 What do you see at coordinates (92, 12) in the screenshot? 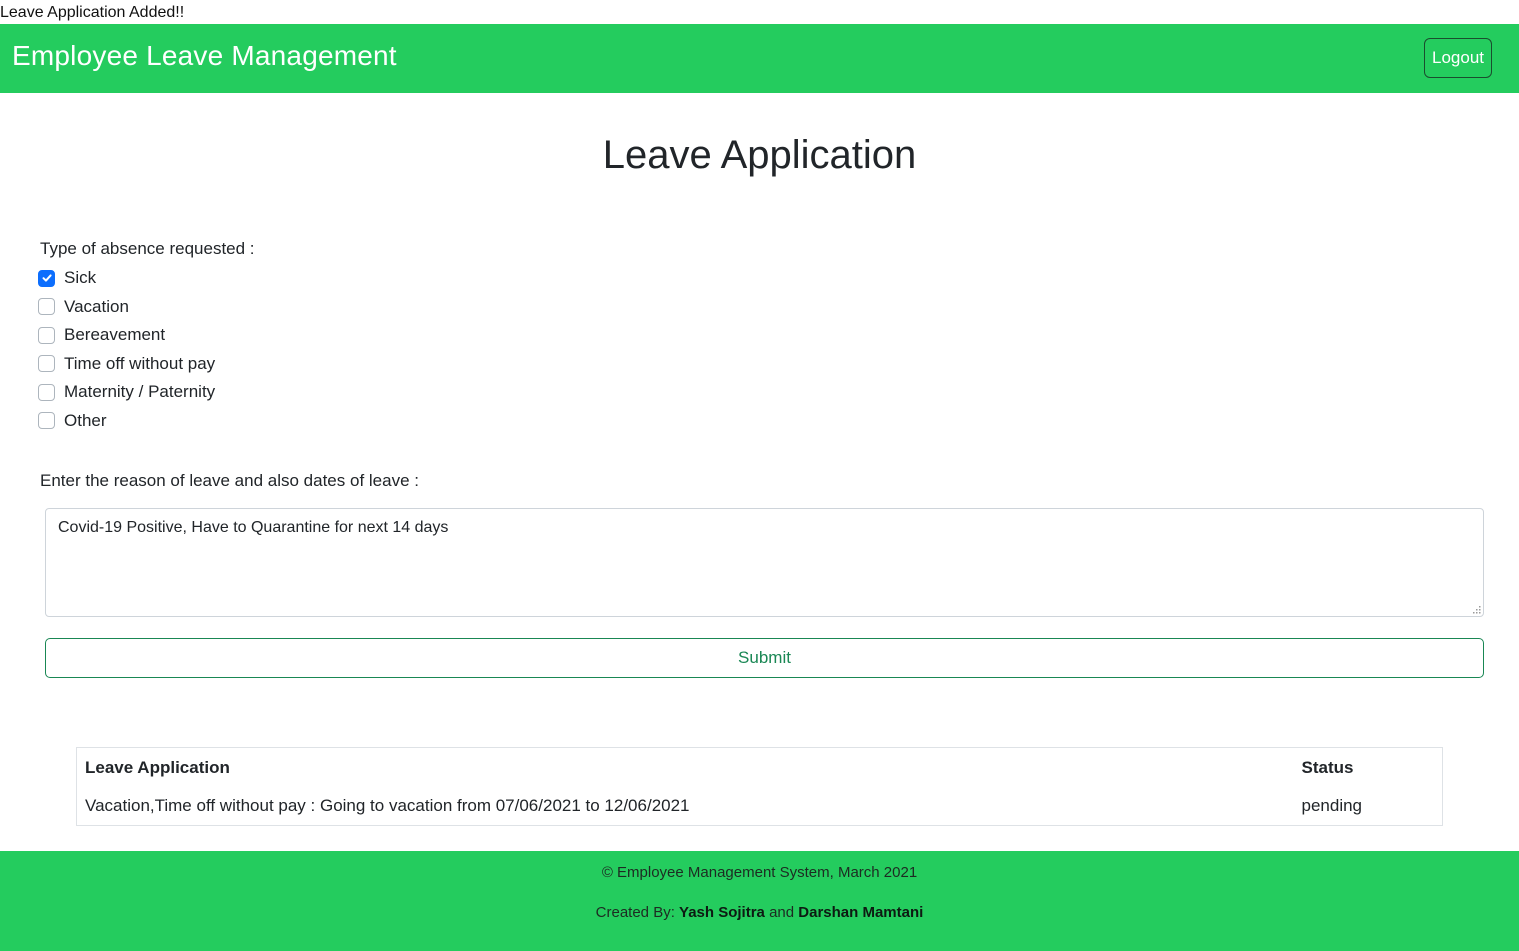
I see `flash-message: Leave Application Added!!` at bounding box center [92, 12].